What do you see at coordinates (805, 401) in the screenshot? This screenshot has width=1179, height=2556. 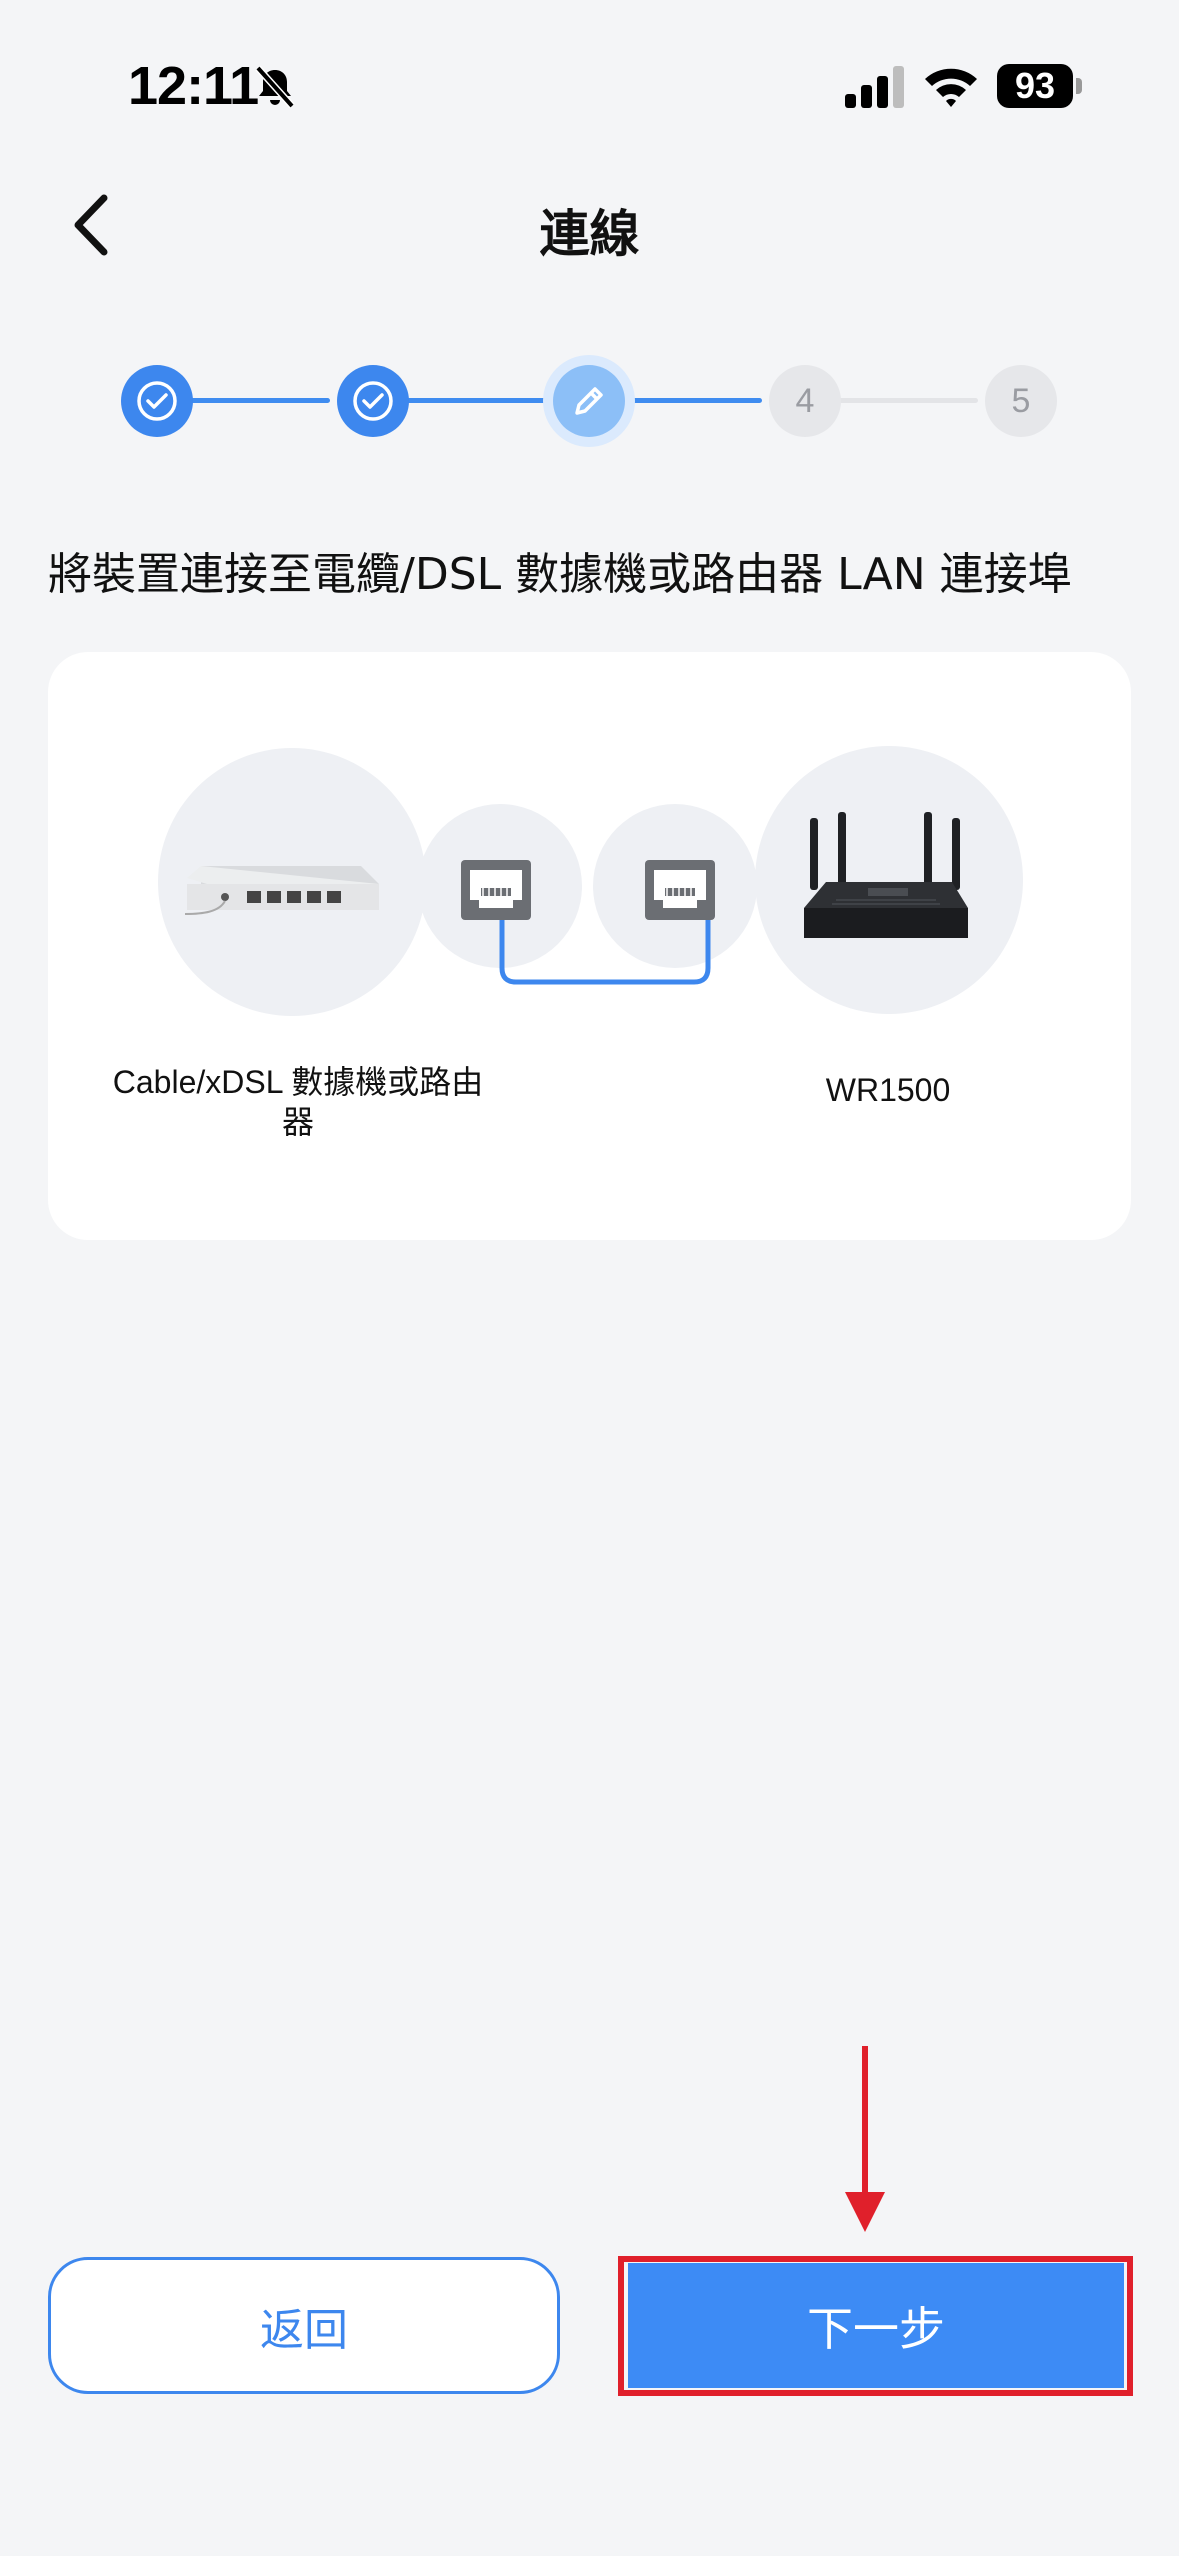 I see `step-4: 4` at bounding box center [805, 401].